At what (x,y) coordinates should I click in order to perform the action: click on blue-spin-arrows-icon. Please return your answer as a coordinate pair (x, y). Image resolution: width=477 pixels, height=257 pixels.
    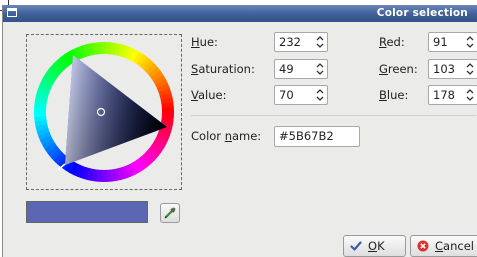
    Looking at the image, I should click on (470, 95).